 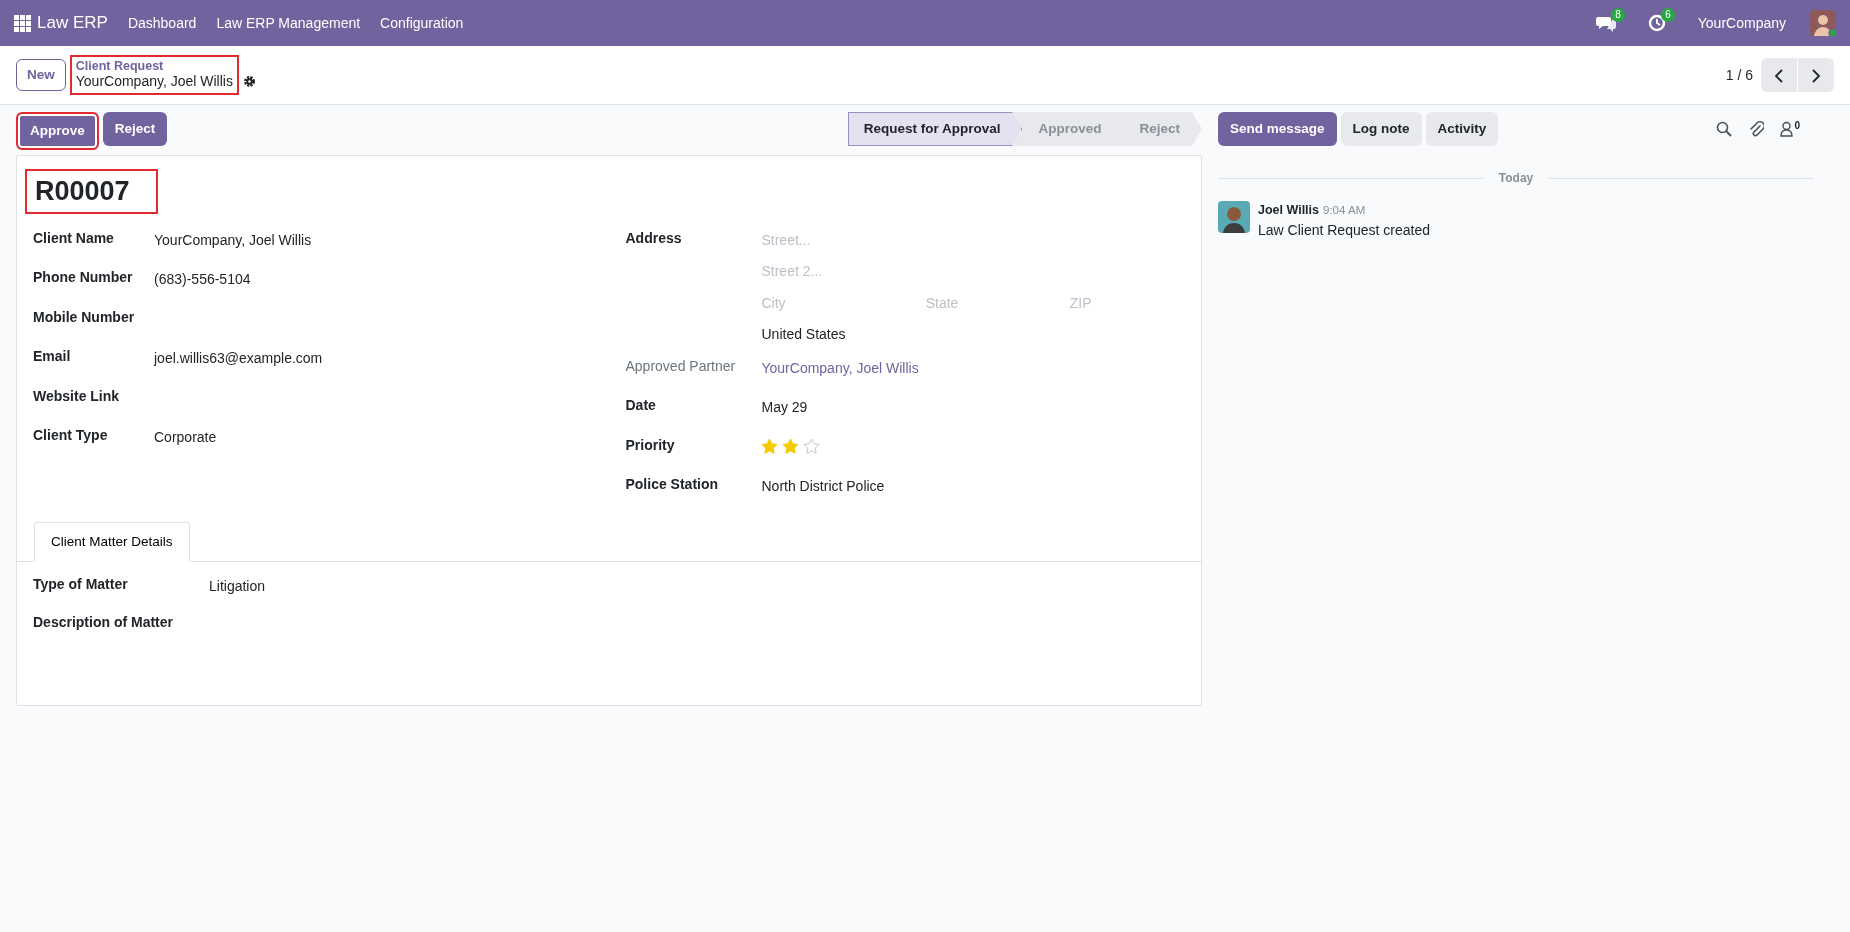 I want to click on record-reference: R00007, so click(x=91, y=191).